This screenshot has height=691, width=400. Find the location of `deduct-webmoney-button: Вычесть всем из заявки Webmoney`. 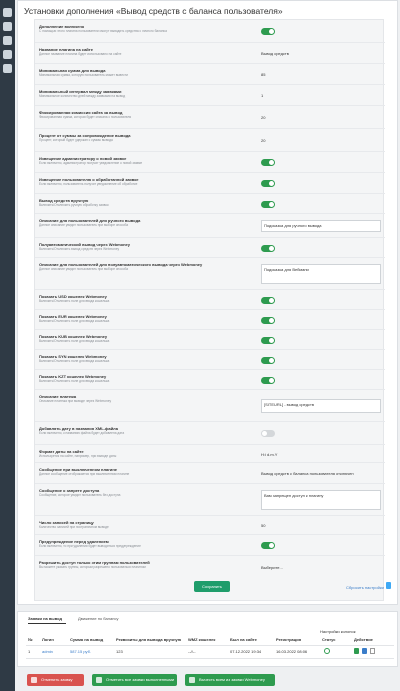

deduct-webmoney-button: Вычесть всем из заявки Webmoney is located at coordinates (230, 680).